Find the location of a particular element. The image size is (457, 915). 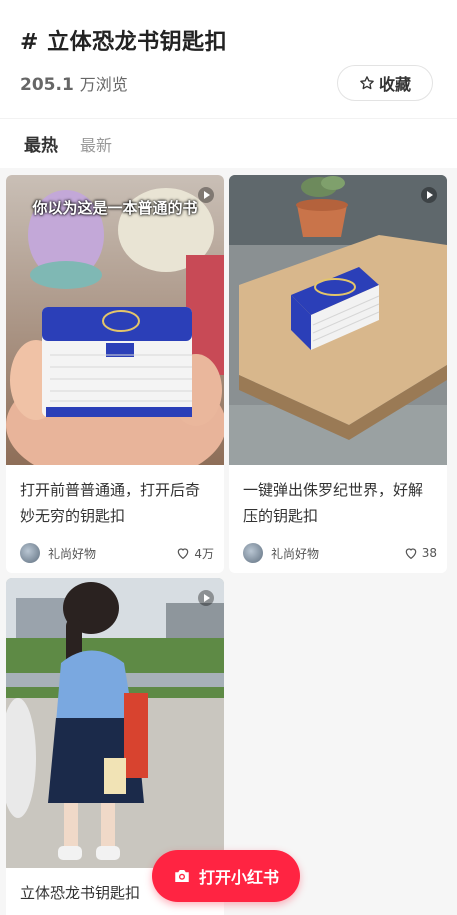

note-title: 打开前普普通通，打开后奇妙无穷的钥匙扣 is located at coordinates (110, 503).